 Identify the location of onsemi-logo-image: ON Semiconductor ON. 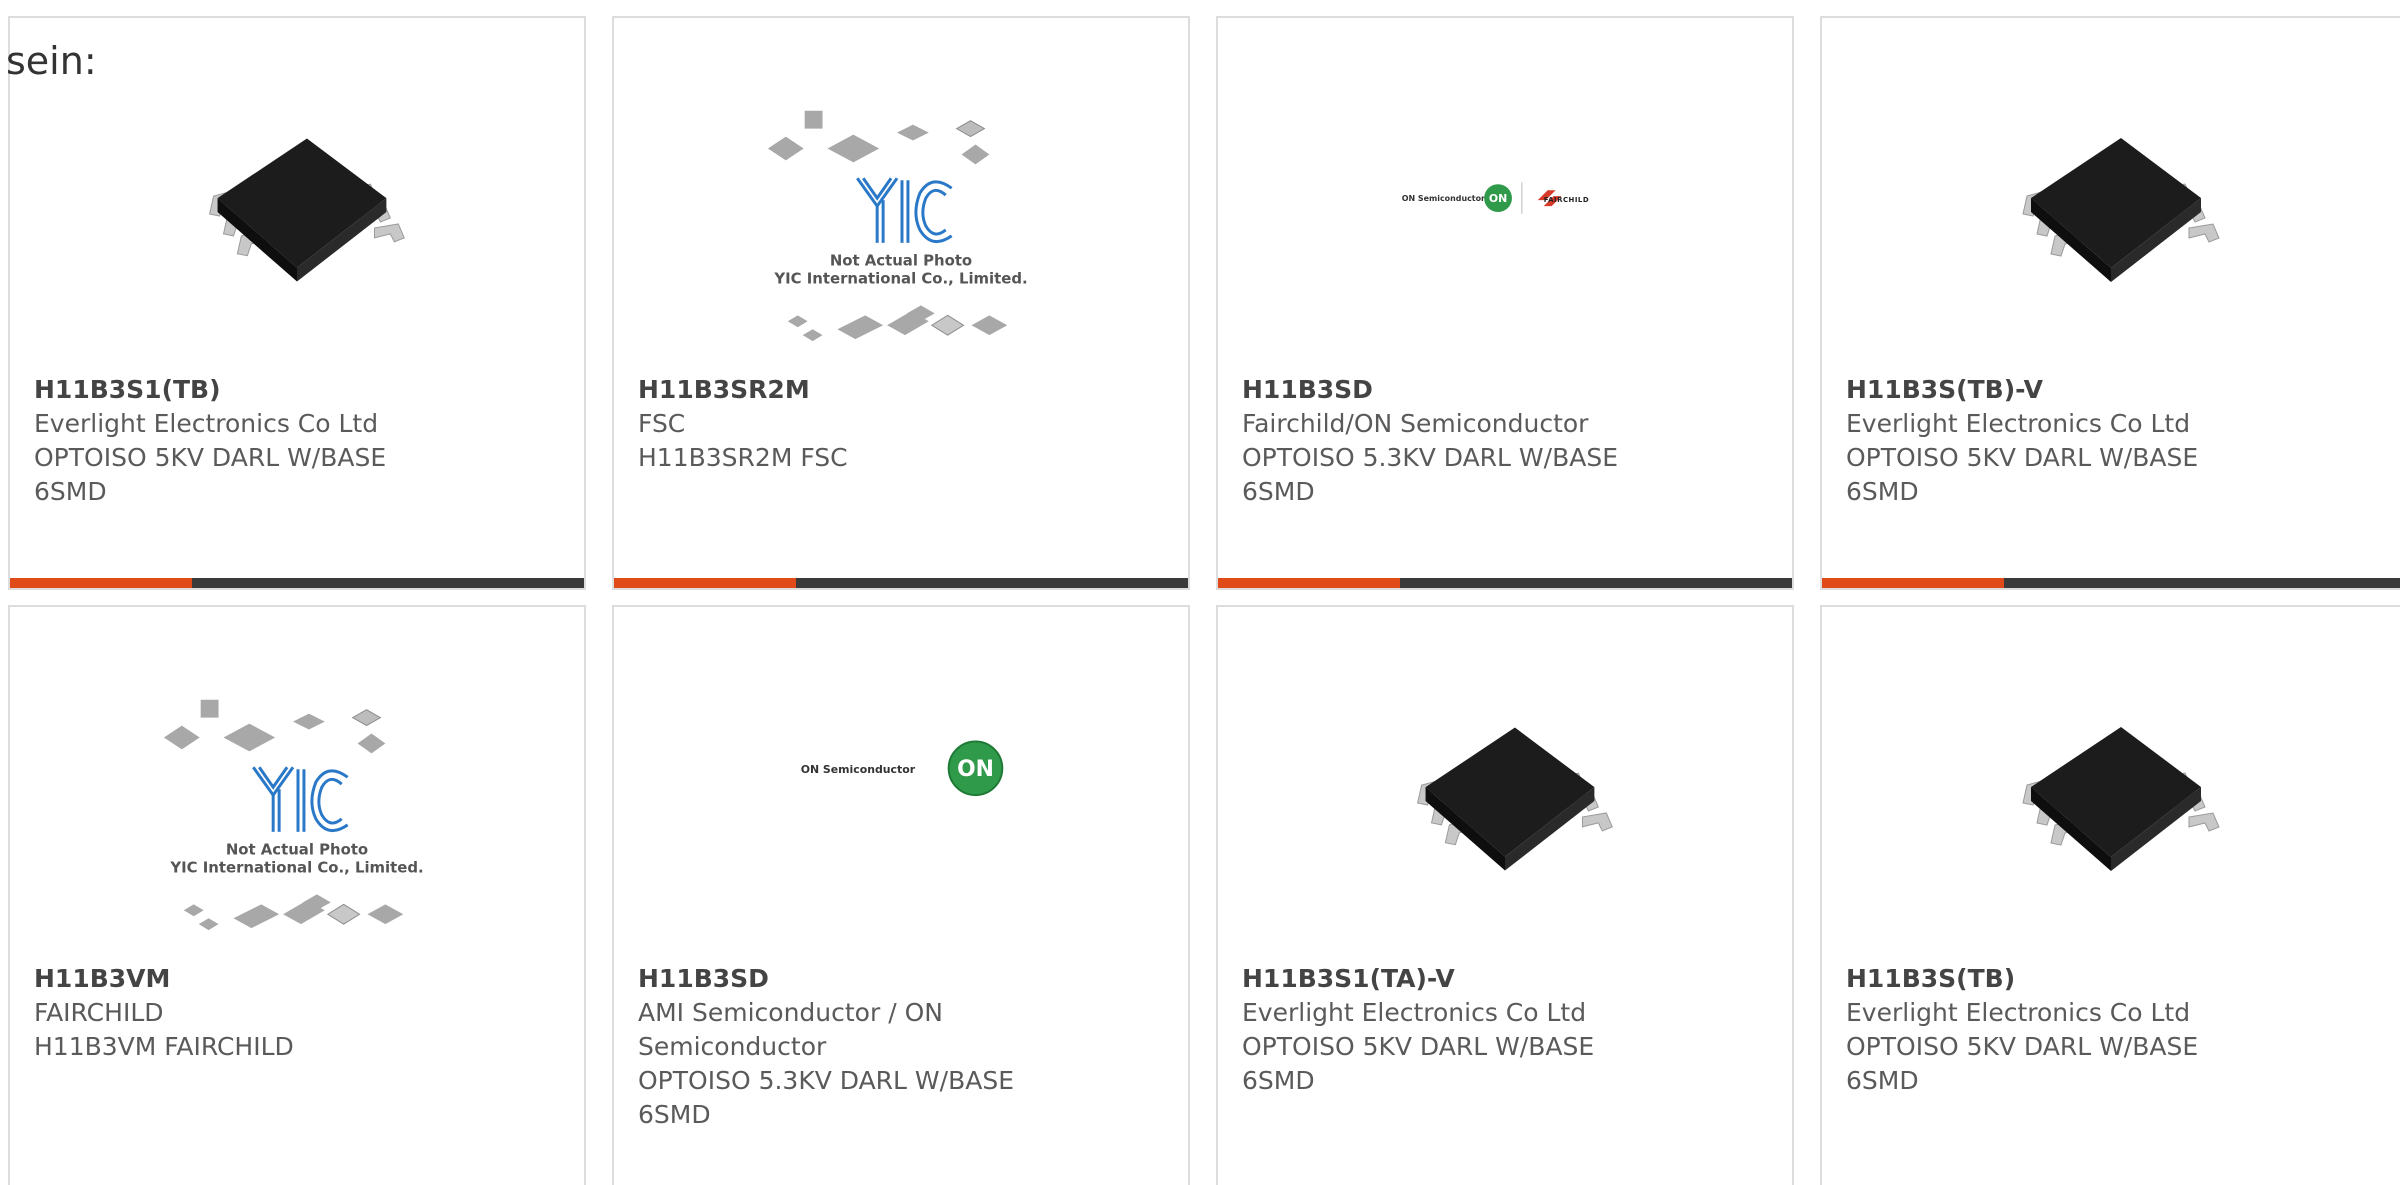
(902, 768).